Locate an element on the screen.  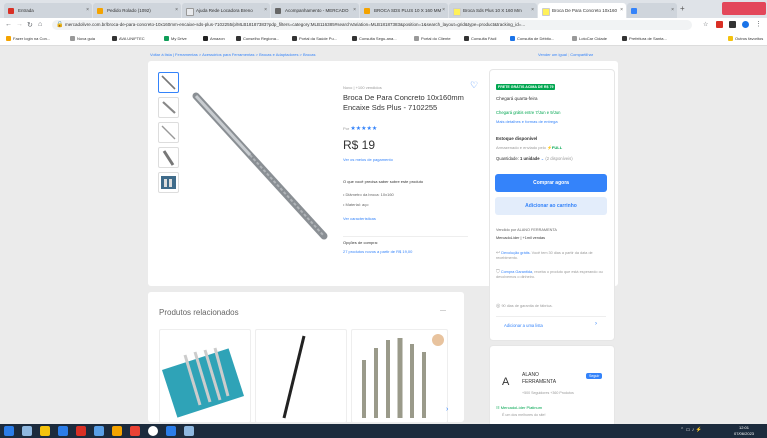
share-link: Compartilhar is located at coordinates (581, 54).